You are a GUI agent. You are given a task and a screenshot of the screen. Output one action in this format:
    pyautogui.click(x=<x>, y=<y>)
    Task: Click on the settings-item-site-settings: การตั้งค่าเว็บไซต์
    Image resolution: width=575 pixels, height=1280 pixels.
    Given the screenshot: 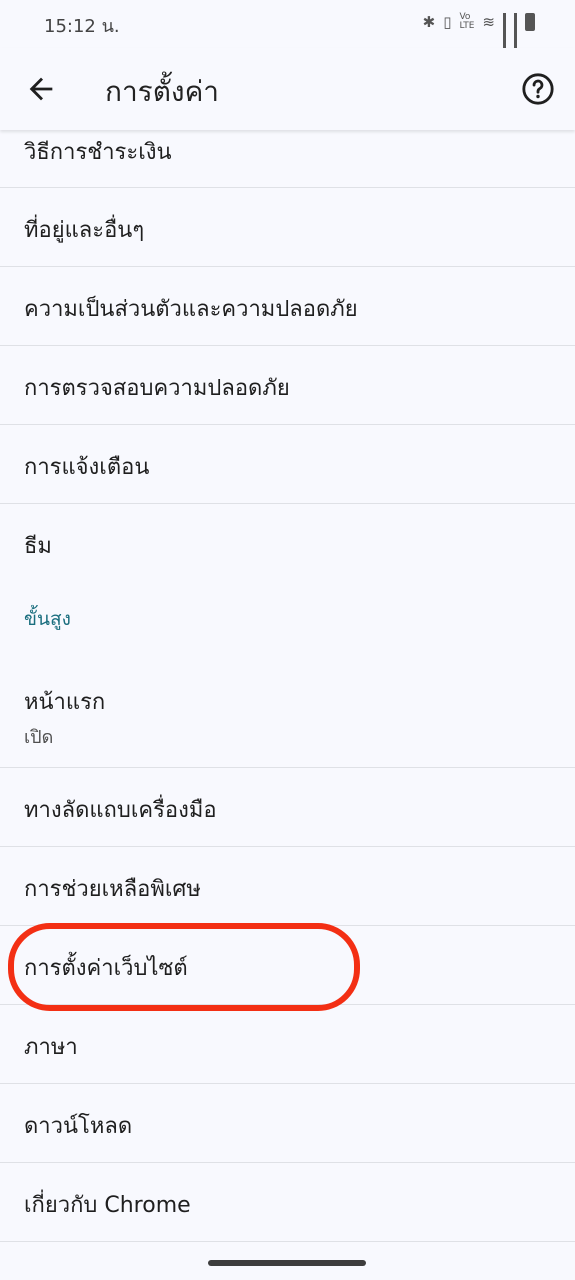 What is the action you would take?
    pyautogui.click(x=287, y=965)
    